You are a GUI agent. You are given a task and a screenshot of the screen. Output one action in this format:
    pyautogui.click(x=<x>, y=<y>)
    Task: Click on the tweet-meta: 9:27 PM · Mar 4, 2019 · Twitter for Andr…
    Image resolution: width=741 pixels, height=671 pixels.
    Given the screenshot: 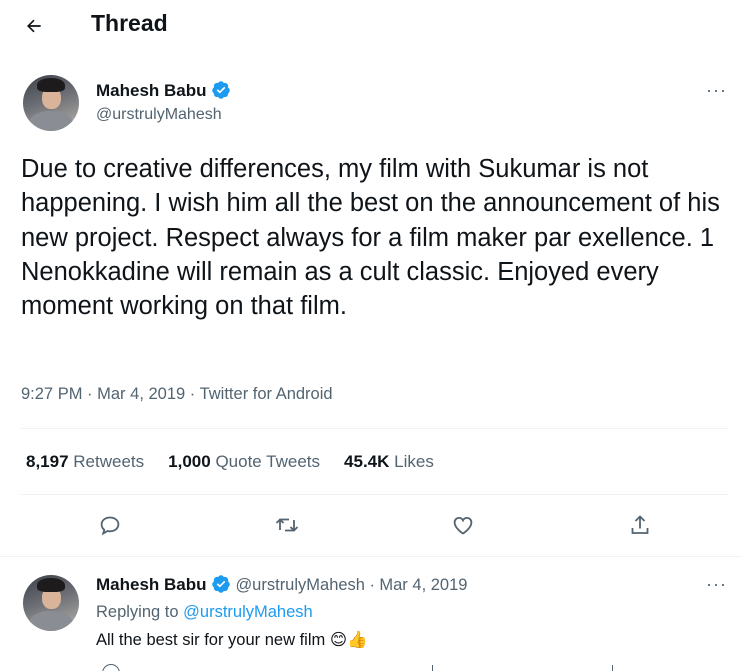 What is the action you would take?
    pyautogui.click(x=177, y=394)
    